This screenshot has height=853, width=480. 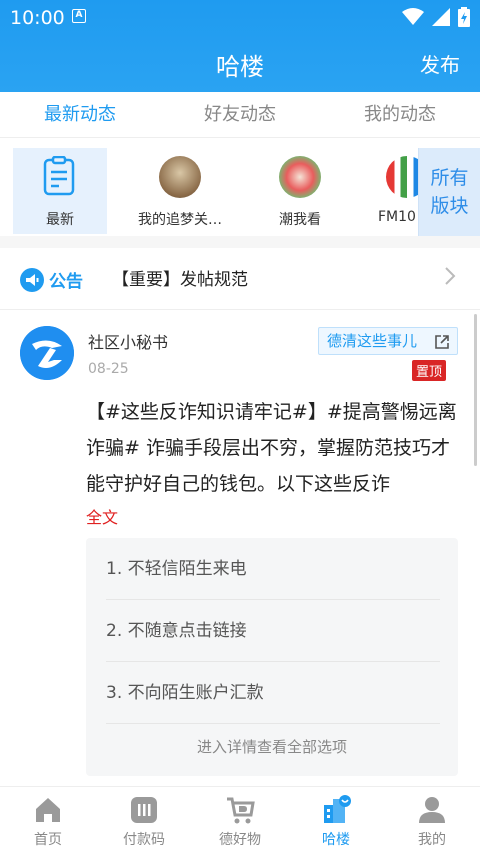 I want to click on payment-code-icon, so click(x=144, y=810).